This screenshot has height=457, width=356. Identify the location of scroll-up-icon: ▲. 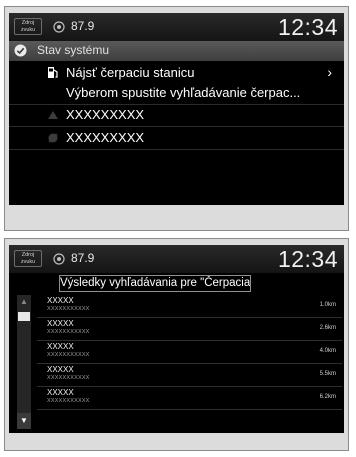
(24, 302).